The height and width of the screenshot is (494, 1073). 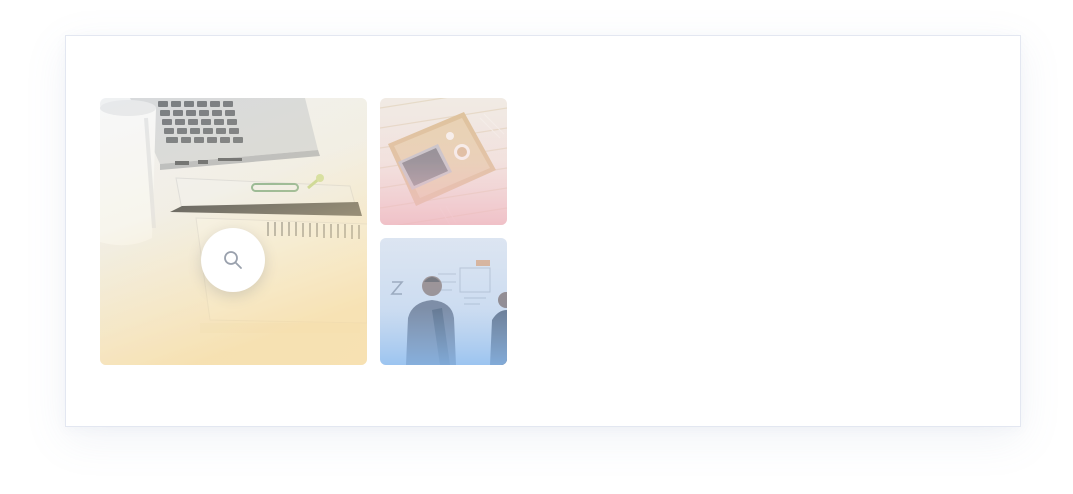 I want to click on whiteboard-photo, so click(x=443, y=301).